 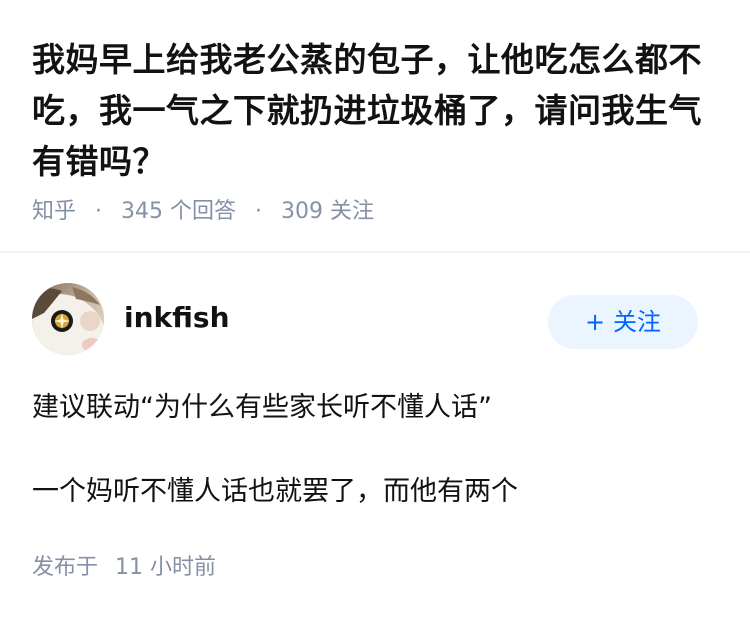 I want to click on answers-label: 个回答, so click(x=203, y=211).